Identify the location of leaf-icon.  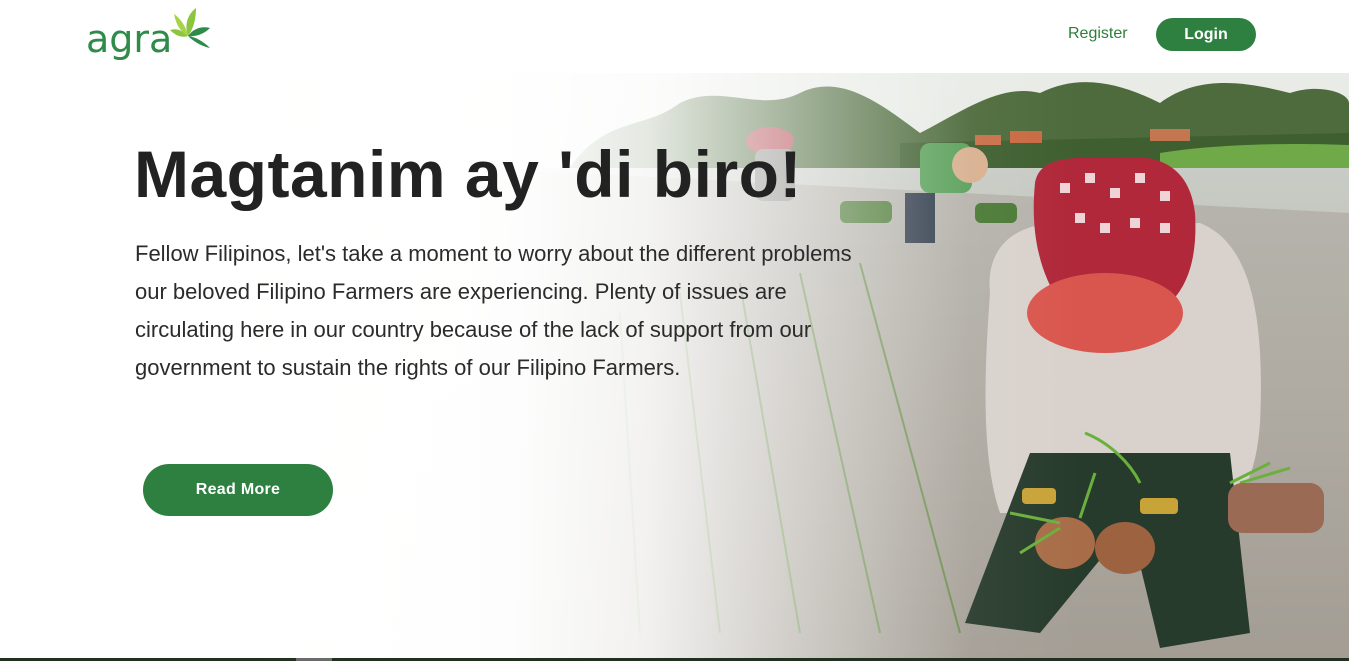
(190, 28).